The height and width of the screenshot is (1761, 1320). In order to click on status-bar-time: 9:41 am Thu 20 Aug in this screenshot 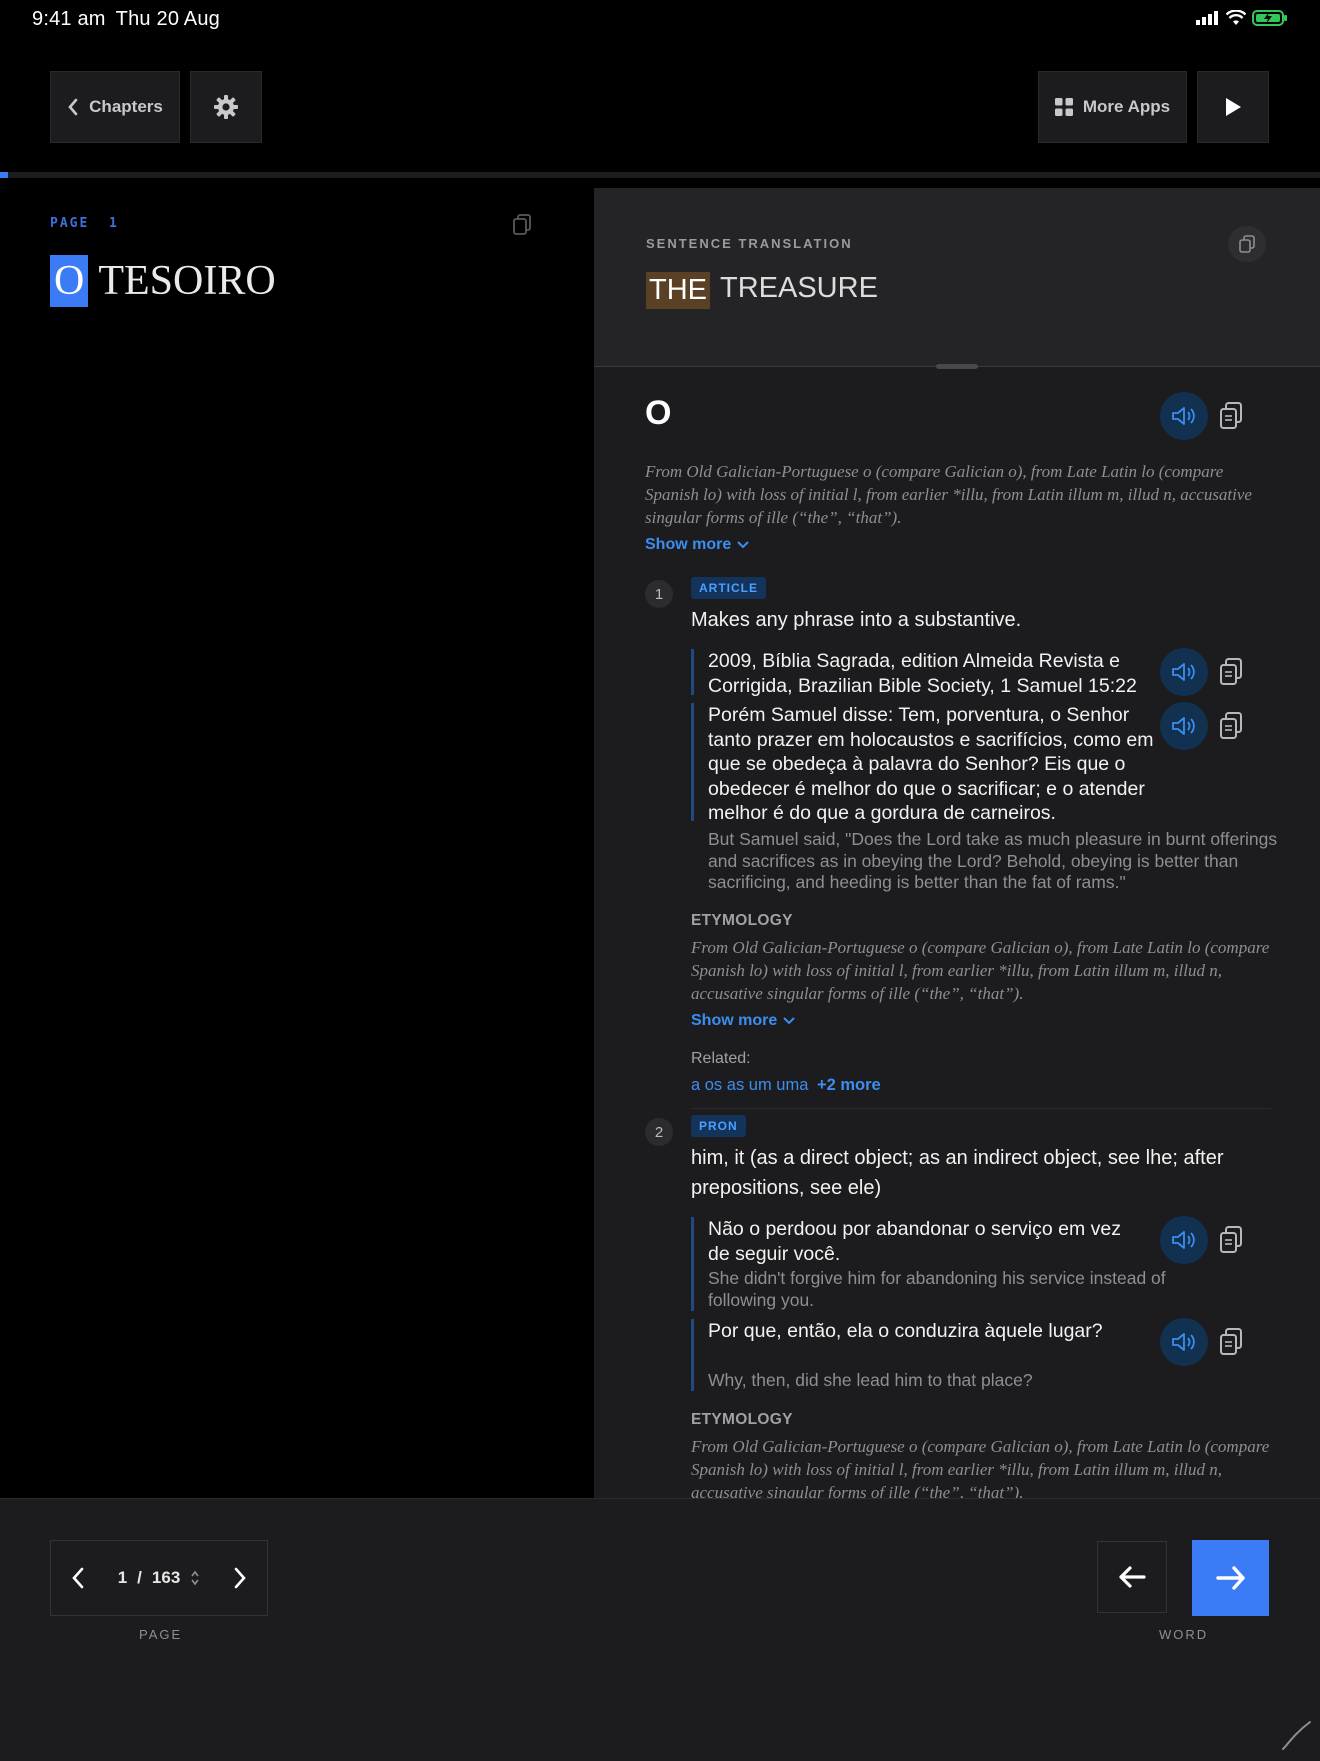, I will do `click(126, 19)`.